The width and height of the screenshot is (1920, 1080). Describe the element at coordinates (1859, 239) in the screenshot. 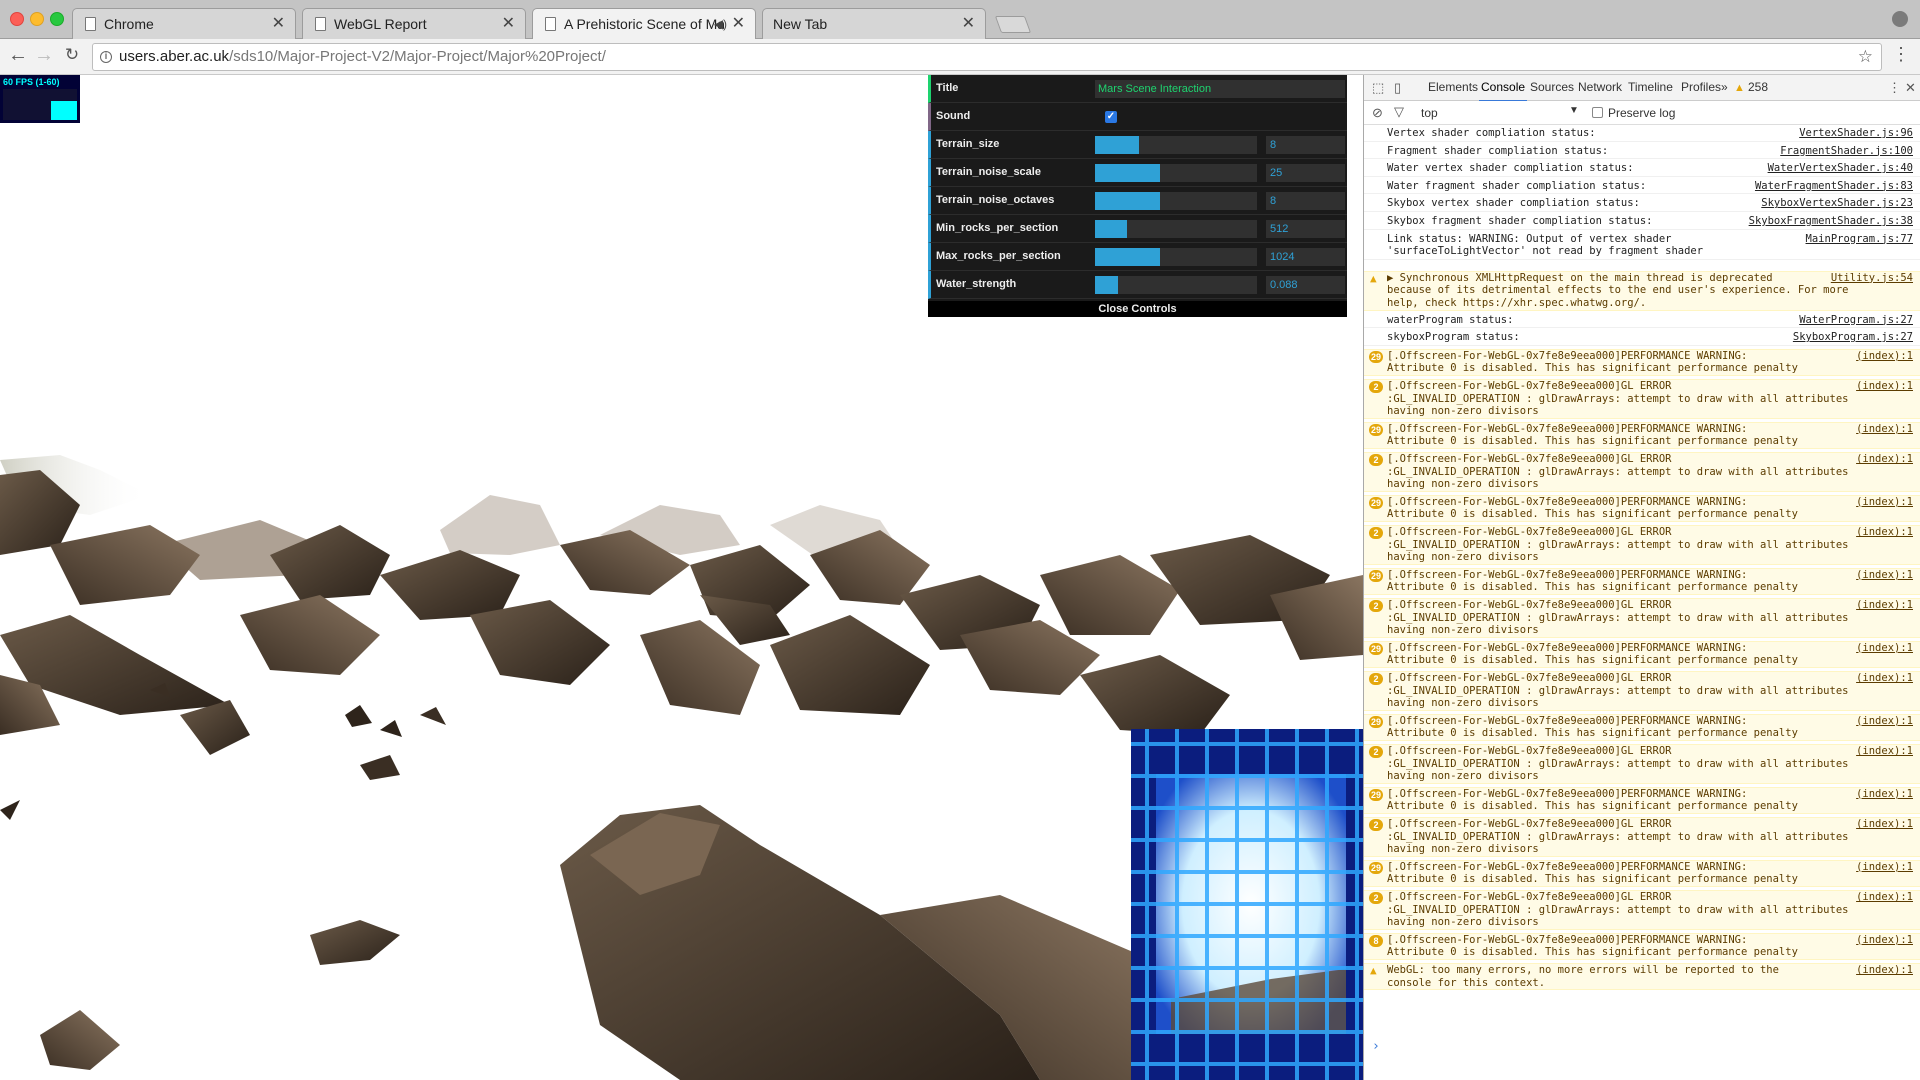

I see `source-link: MainProgram.js:77` at that location.